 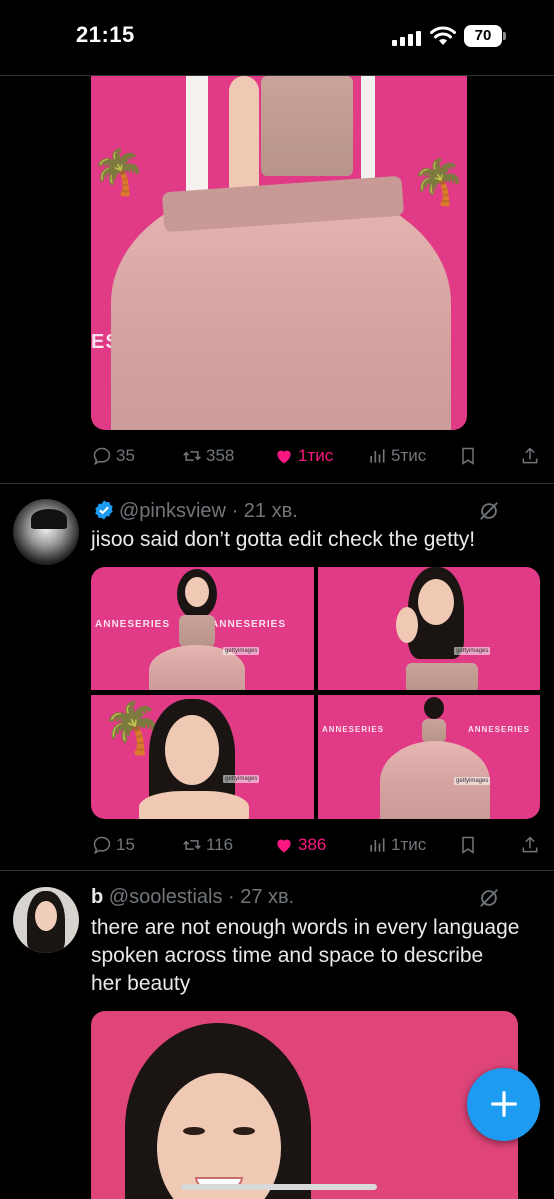 I want to click on tweet3-time: · 27 хв., so click(x=261, y=897).